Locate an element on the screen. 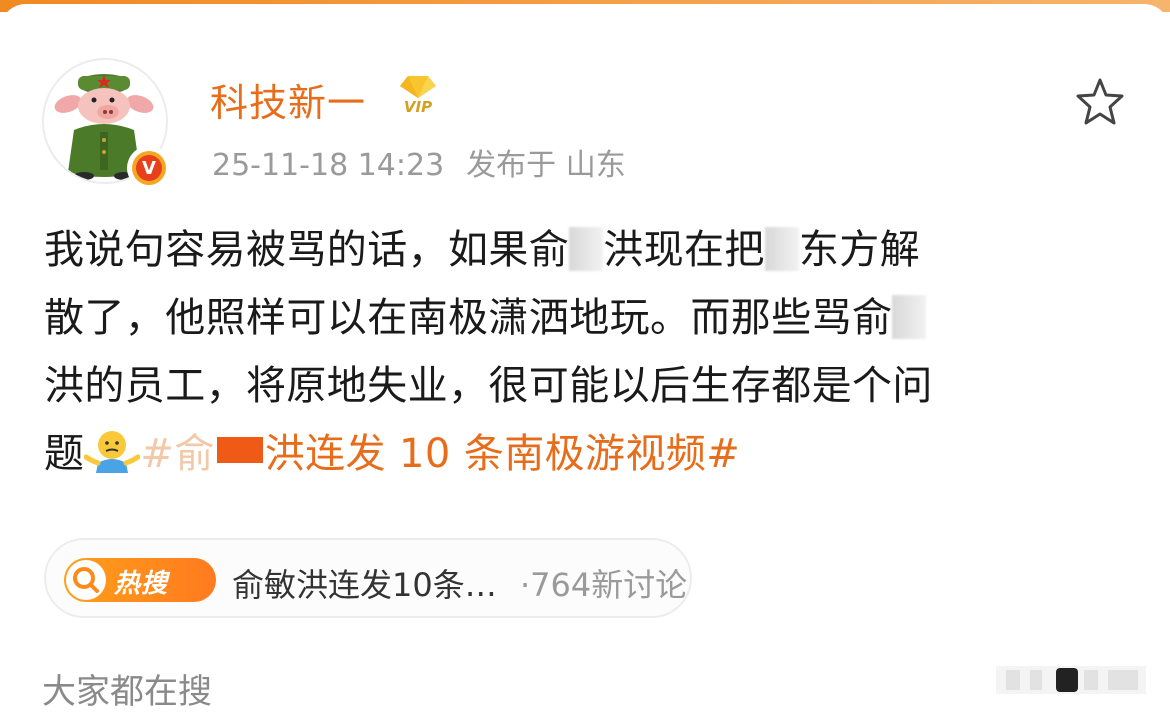  star-icon is located at coordinates (1100, 101).